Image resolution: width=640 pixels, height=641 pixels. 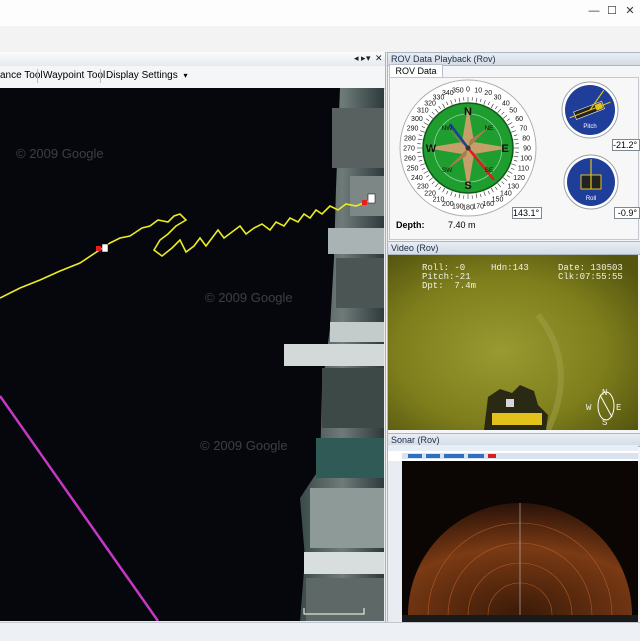 What do you see at coordinates (467, 186) in the screenshot?
I see `compass-south-label: S` at bounding box center [467, 186].